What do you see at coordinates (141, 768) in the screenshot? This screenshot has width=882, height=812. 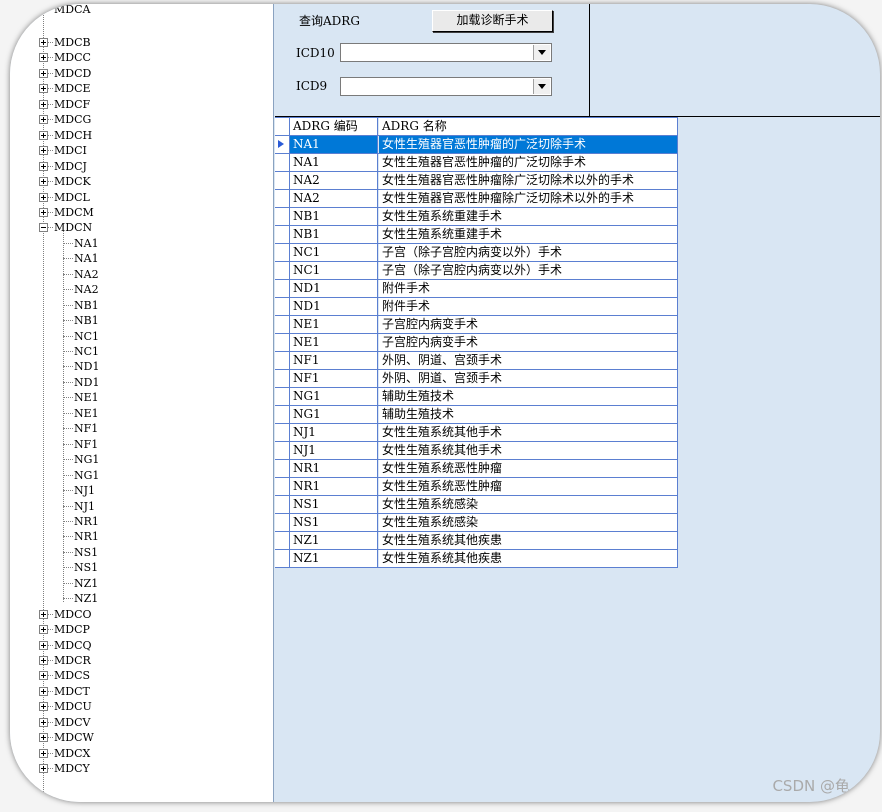 I see `tree-node-mdcy: MDCY` at bounding box center [141, 768].